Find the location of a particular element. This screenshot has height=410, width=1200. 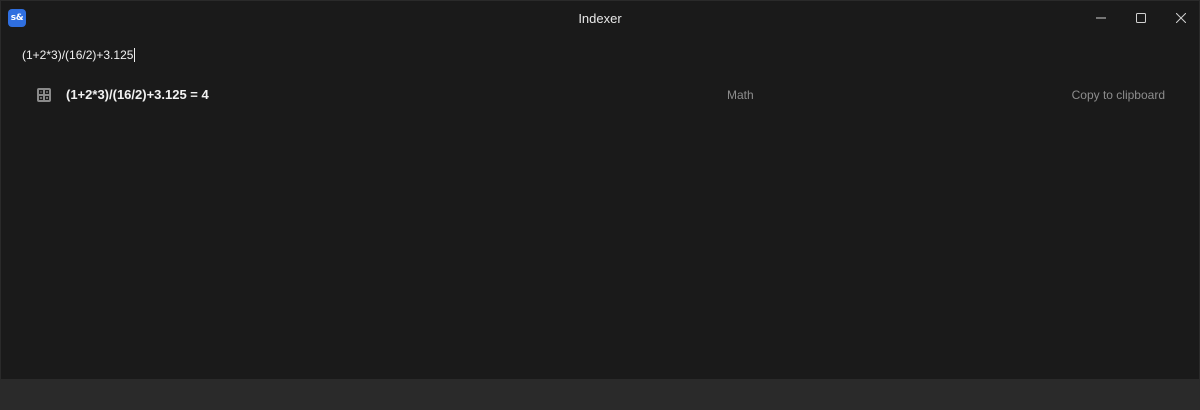

status-bar is located at coordinates (600, 394).